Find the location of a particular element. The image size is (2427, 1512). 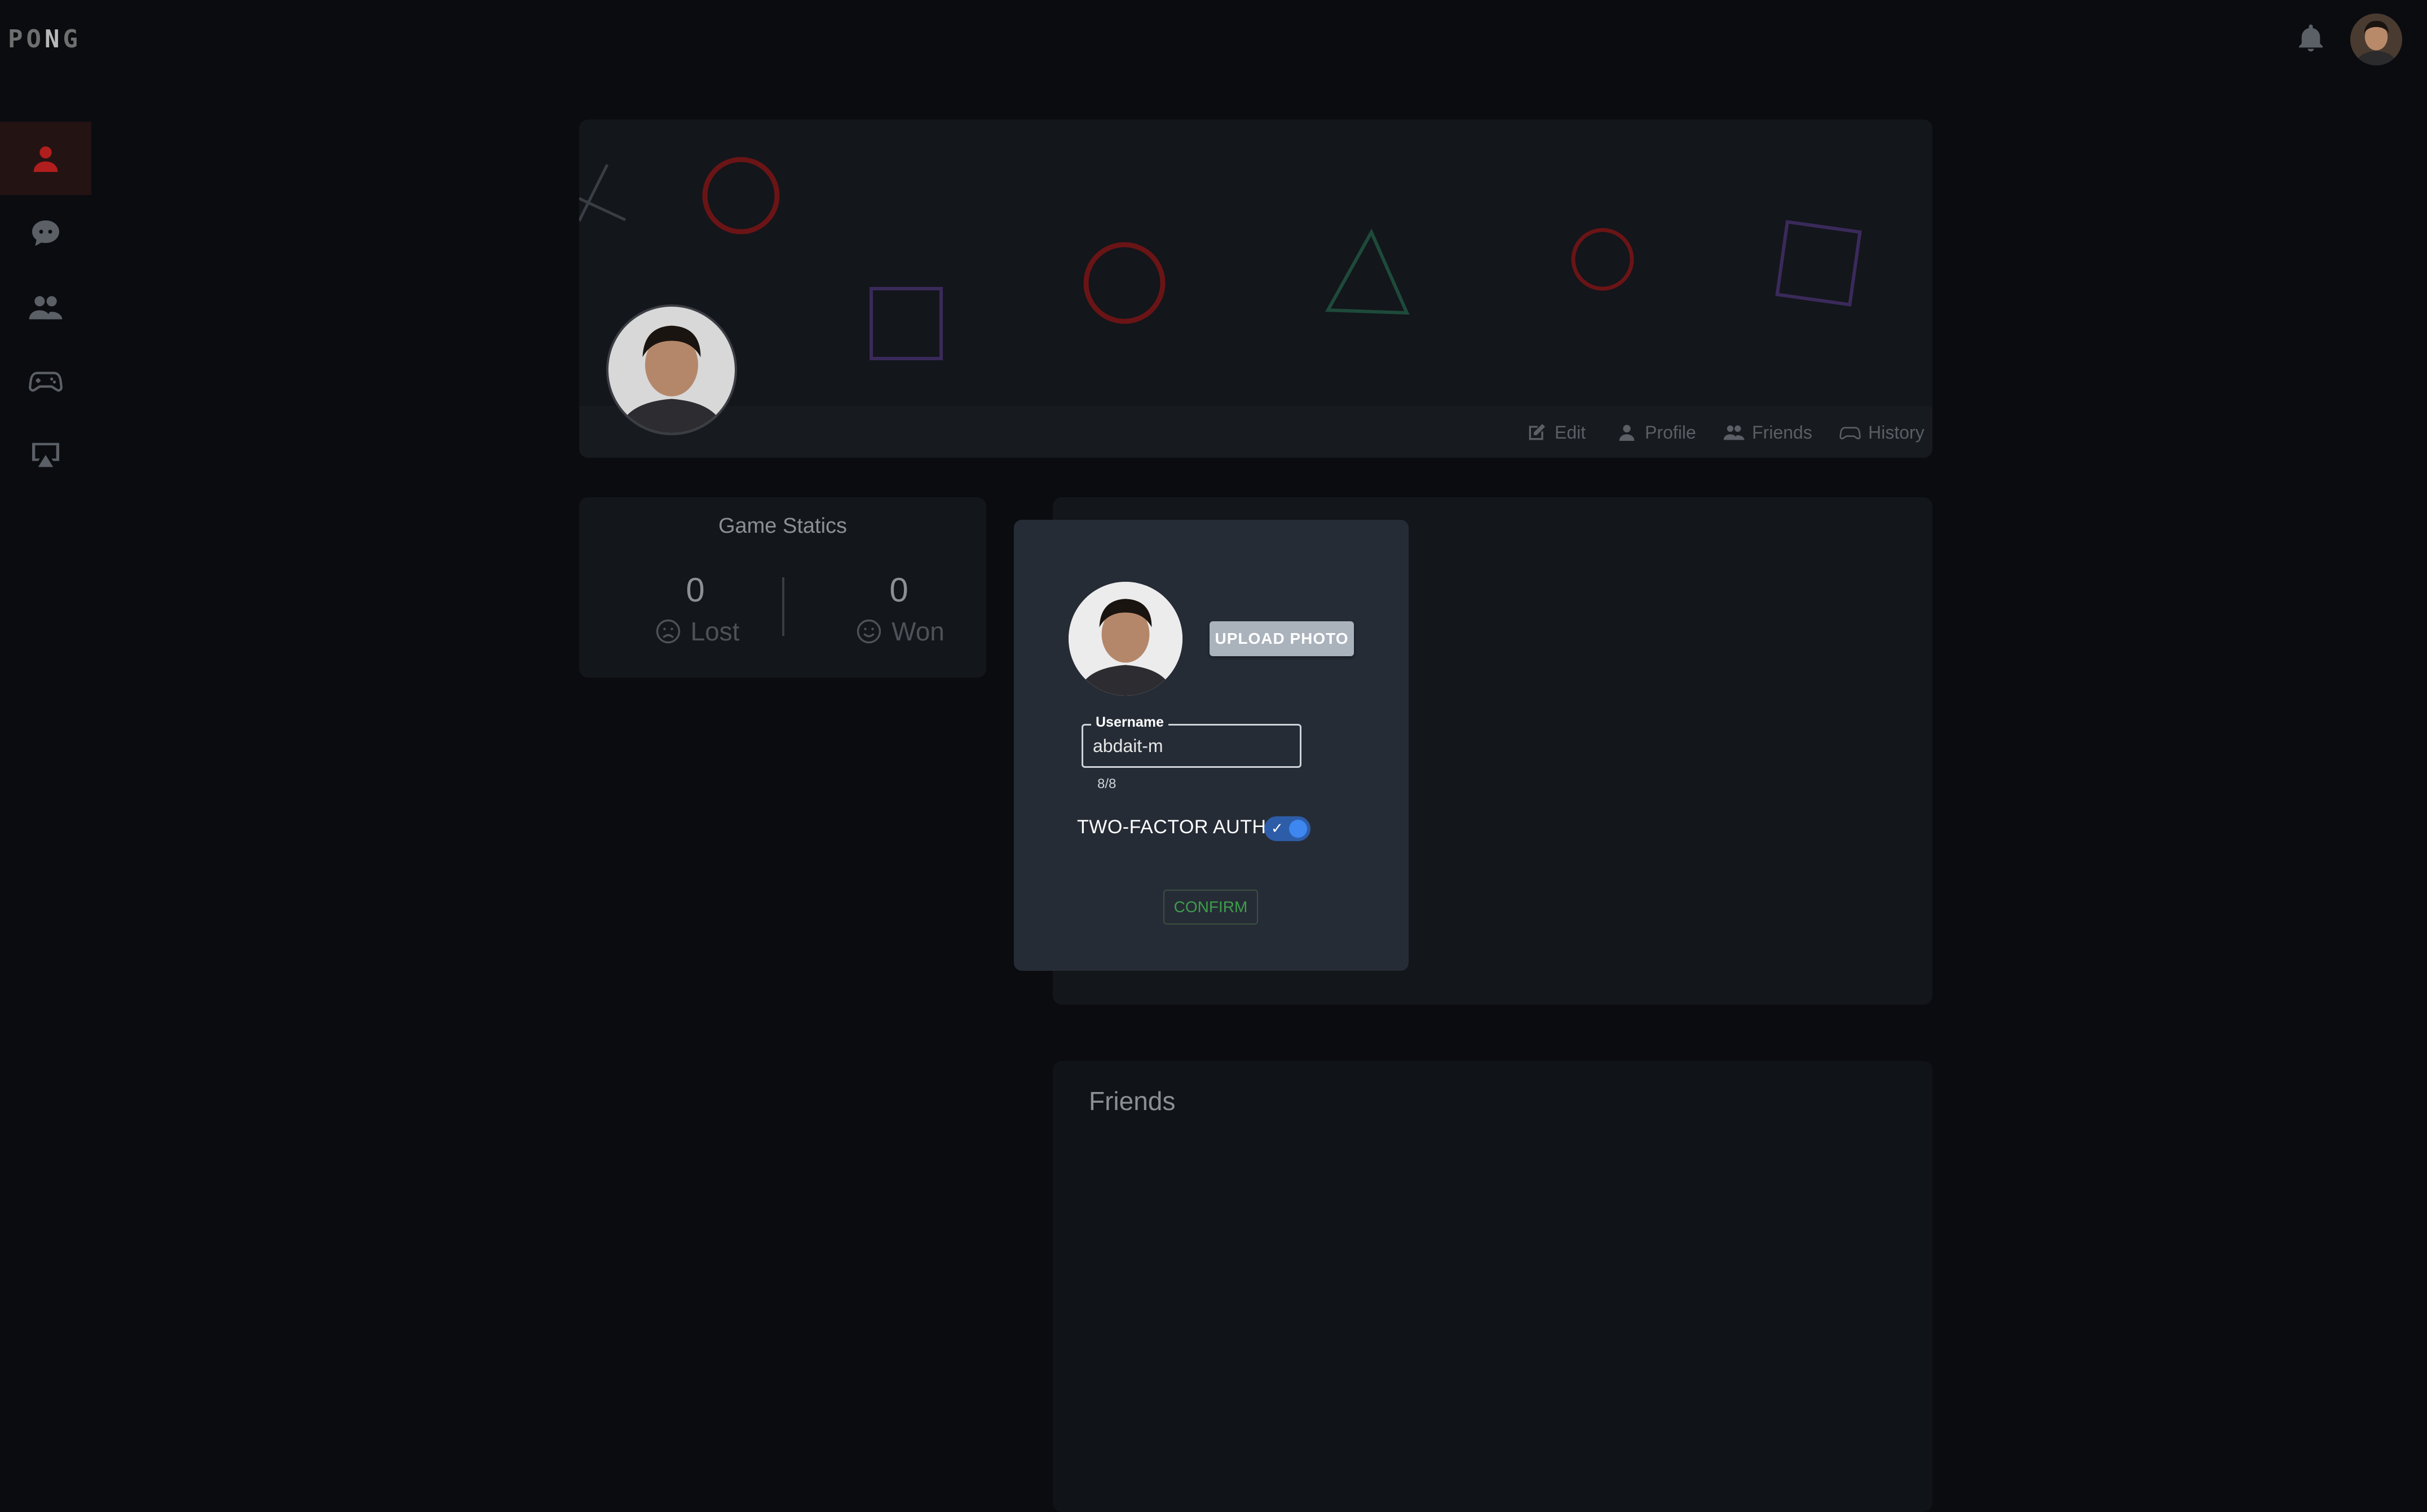

stats-title: Game Statics is located at coordinates (783, 526).